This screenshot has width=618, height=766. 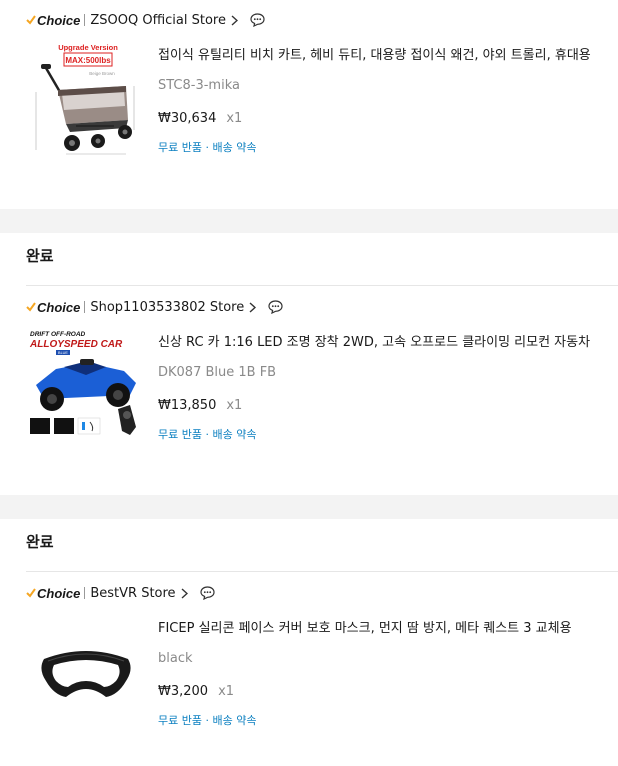 I want to click on price-value: ₩3,200, so click(x=183, y=691).